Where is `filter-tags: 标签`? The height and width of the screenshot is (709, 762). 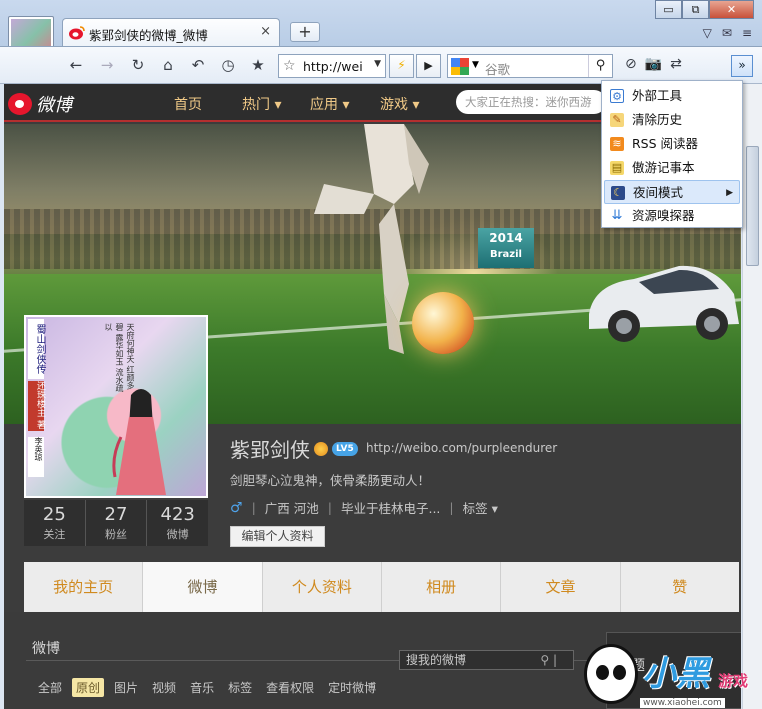
filter-tags: 标签 is located at coordinates (240, 687).